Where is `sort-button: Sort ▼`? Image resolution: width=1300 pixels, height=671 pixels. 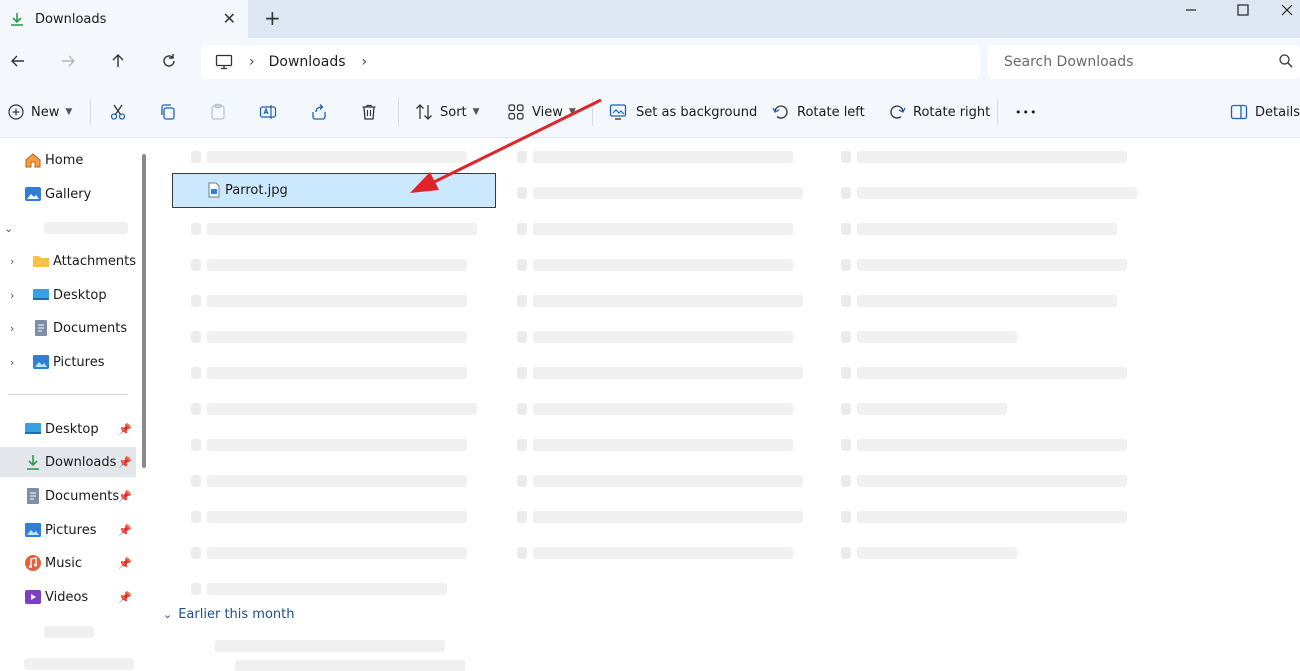
sort-button: Sort ▼ is located at coordinates (447, 112).